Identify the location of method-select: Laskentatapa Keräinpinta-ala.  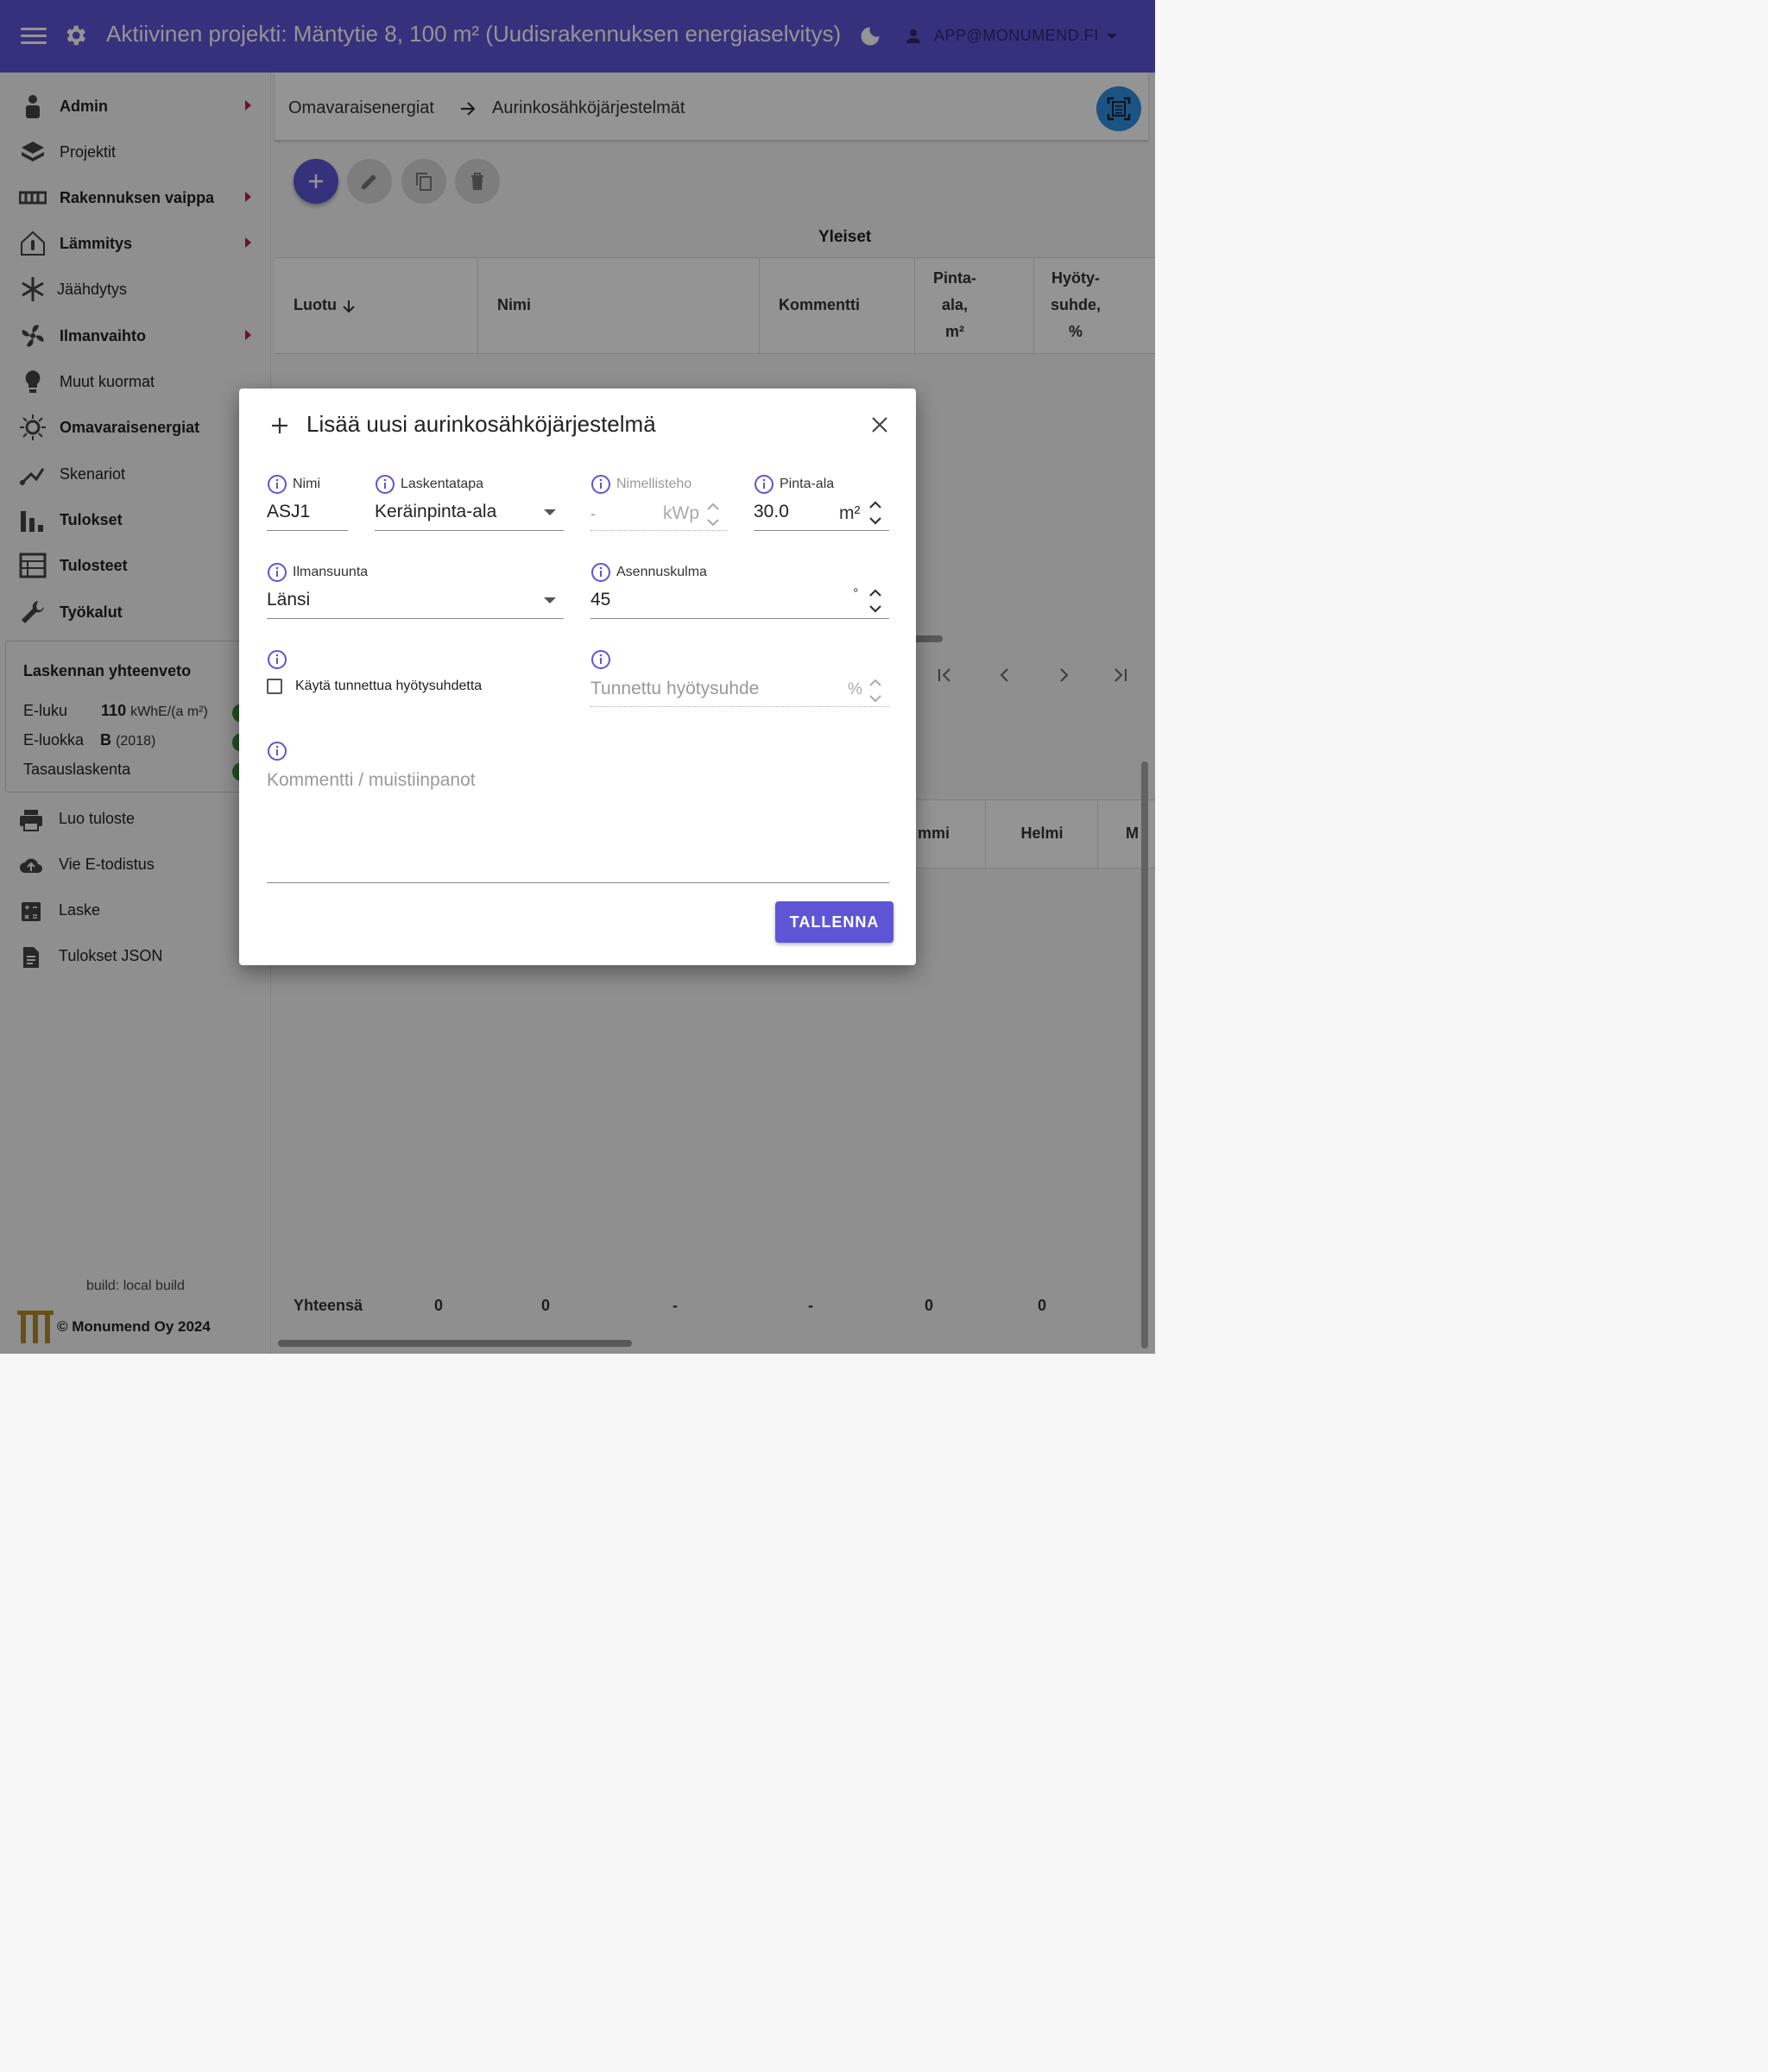
(469, 502).